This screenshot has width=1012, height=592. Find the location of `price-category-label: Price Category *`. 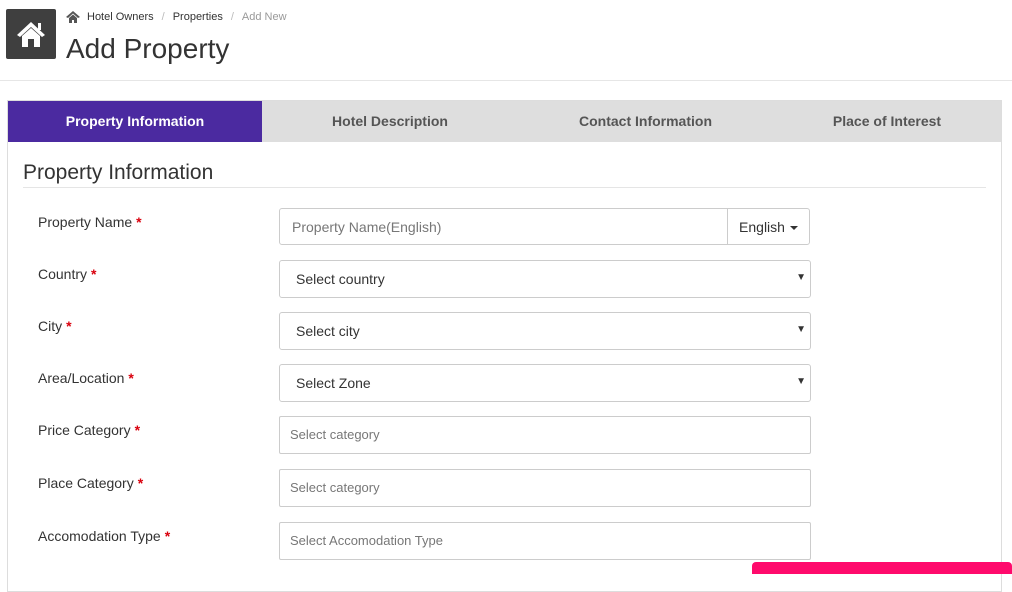

price-category-label: Price Category * is located at coordinates (89, 430).